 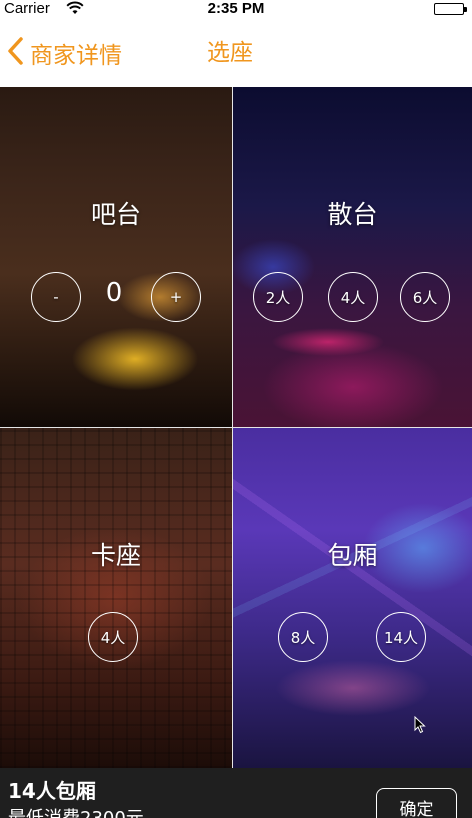 I want to click on cursor-icon, so click(x=420, y=726).